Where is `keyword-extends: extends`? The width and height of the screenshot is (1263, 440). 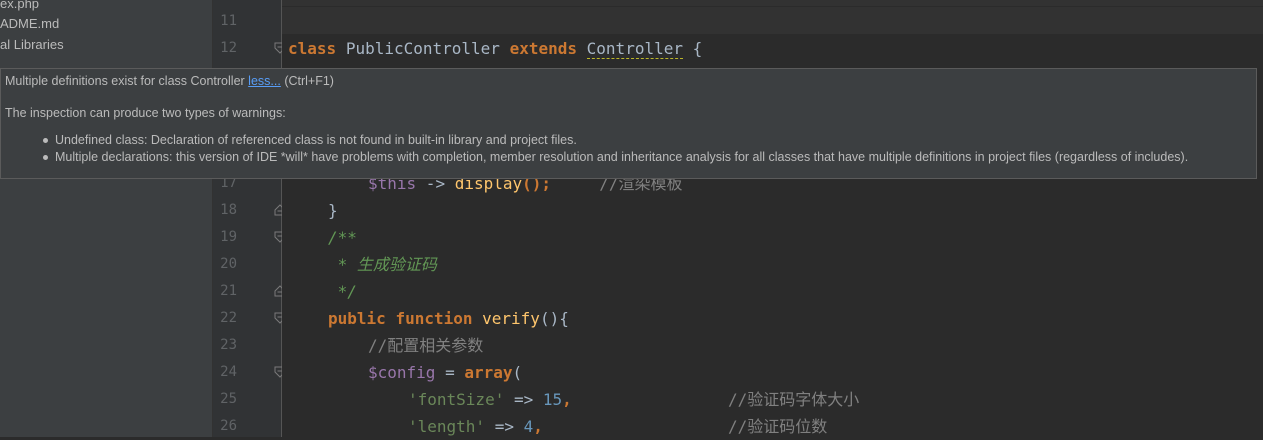 keyword-extends: extends is located at coordinates (543, 48).